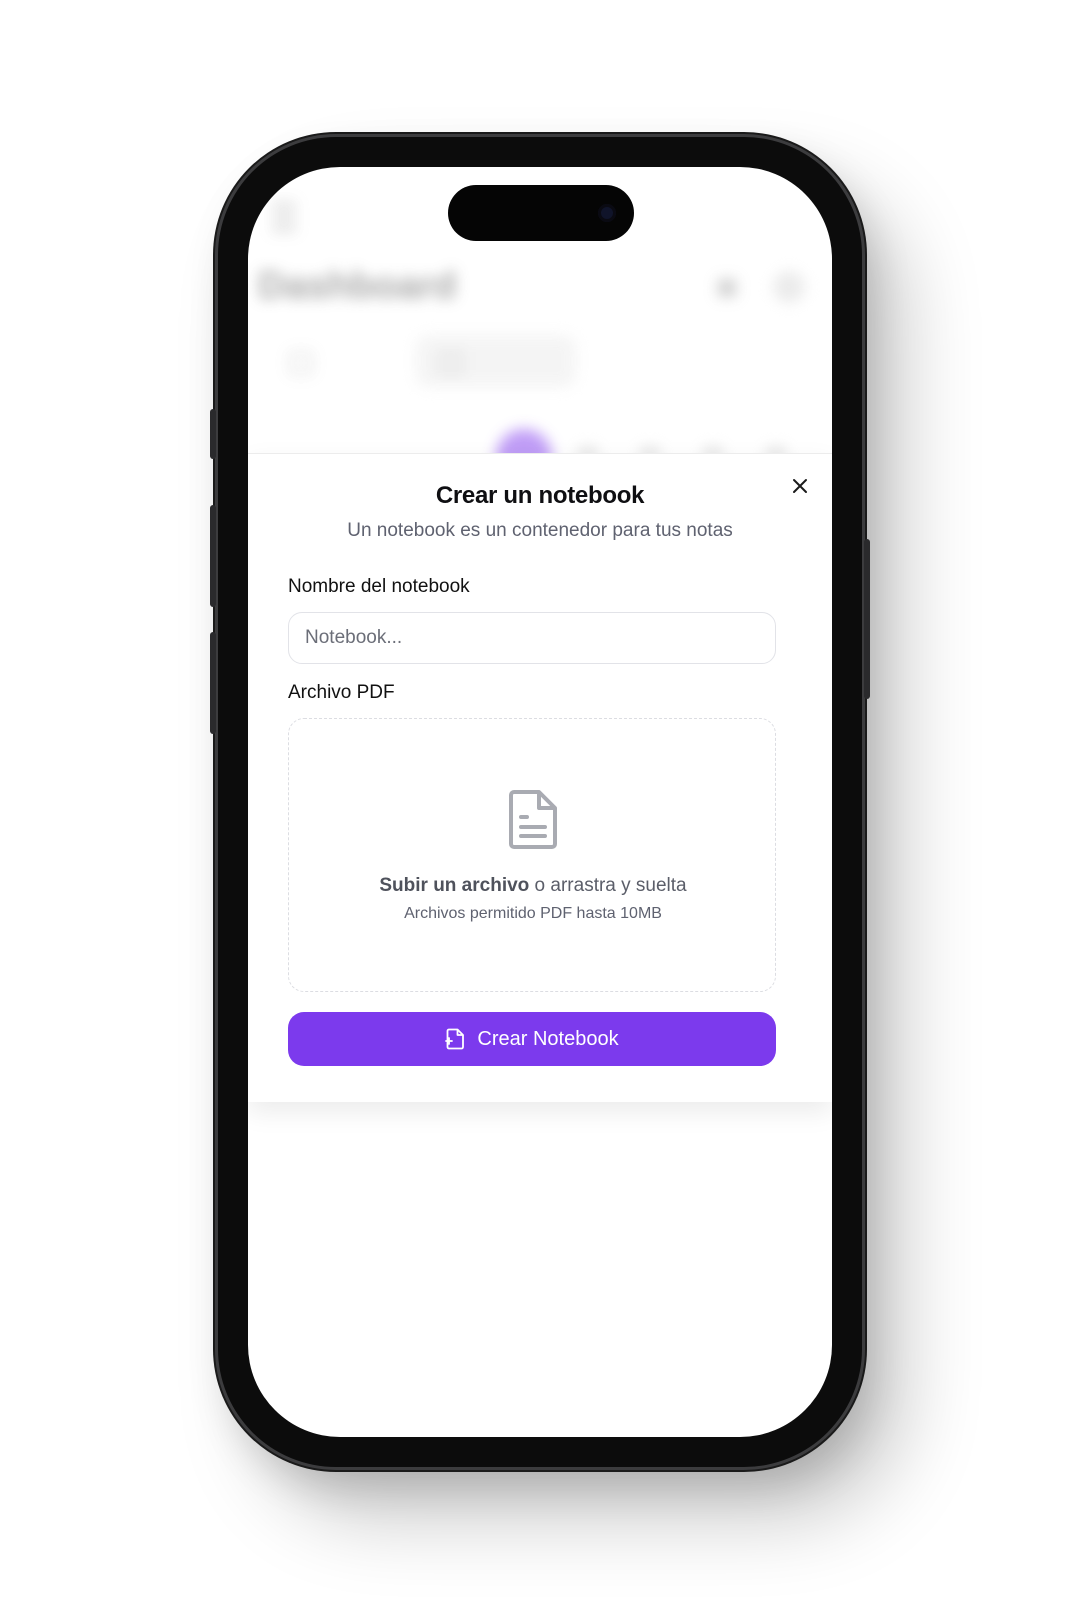 The width and height of the screenshot is (1080, 1620). I want to click on upload-hint: Archivos permitido PDF hasta 10MB, so click(533, 913).